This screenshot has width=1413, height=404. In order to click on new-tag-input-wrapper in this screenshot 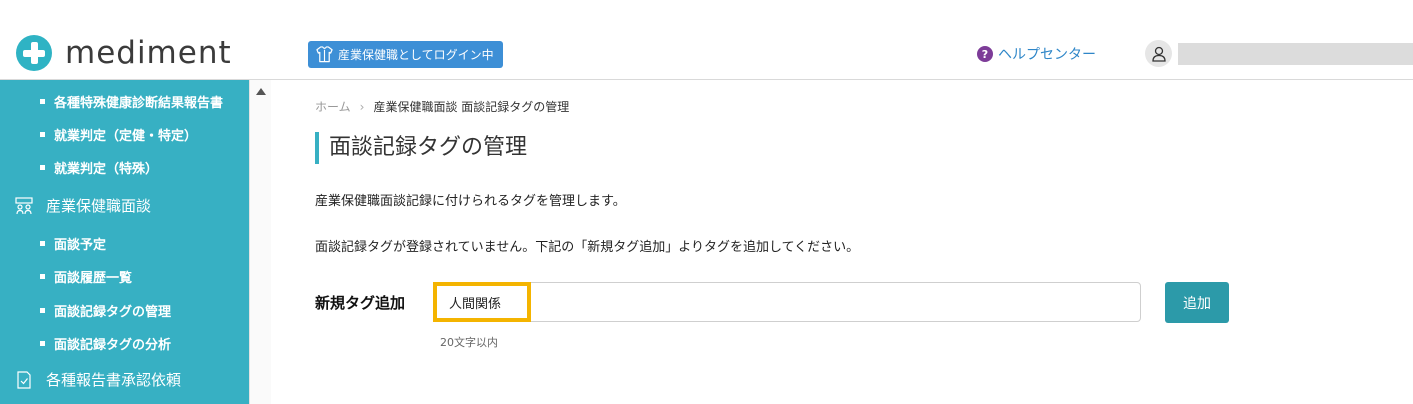, I will do `click(787, 302)`.